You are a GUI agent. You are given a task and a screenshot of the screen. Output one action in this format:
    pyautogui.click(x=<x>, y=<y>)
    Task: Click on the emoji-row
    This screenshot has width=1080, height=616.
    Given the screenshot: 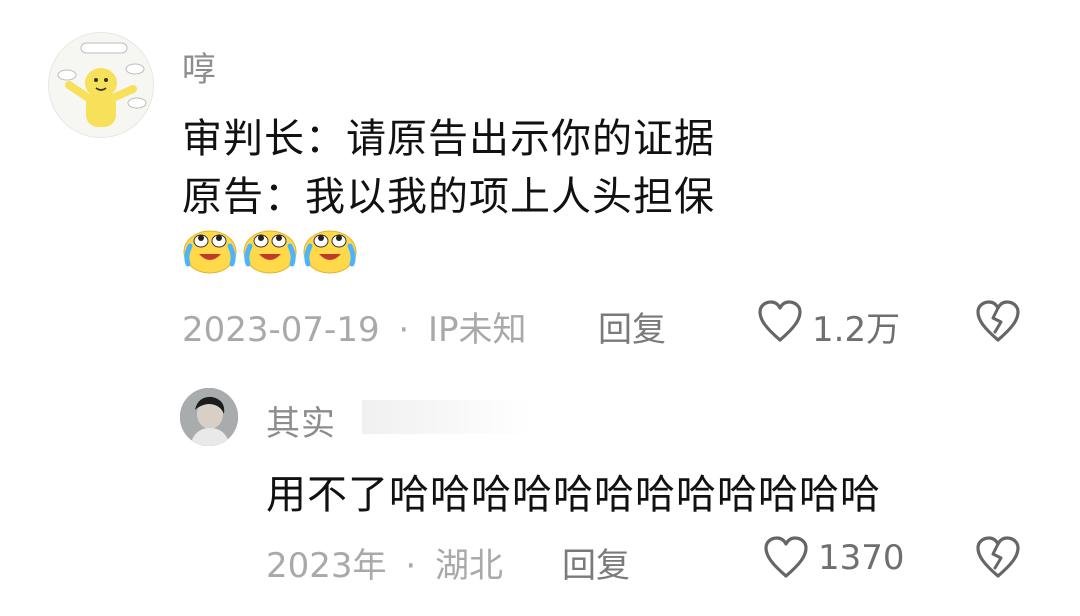 What is the action you would take?
    pyautogui.click(x=270, y=249)
    